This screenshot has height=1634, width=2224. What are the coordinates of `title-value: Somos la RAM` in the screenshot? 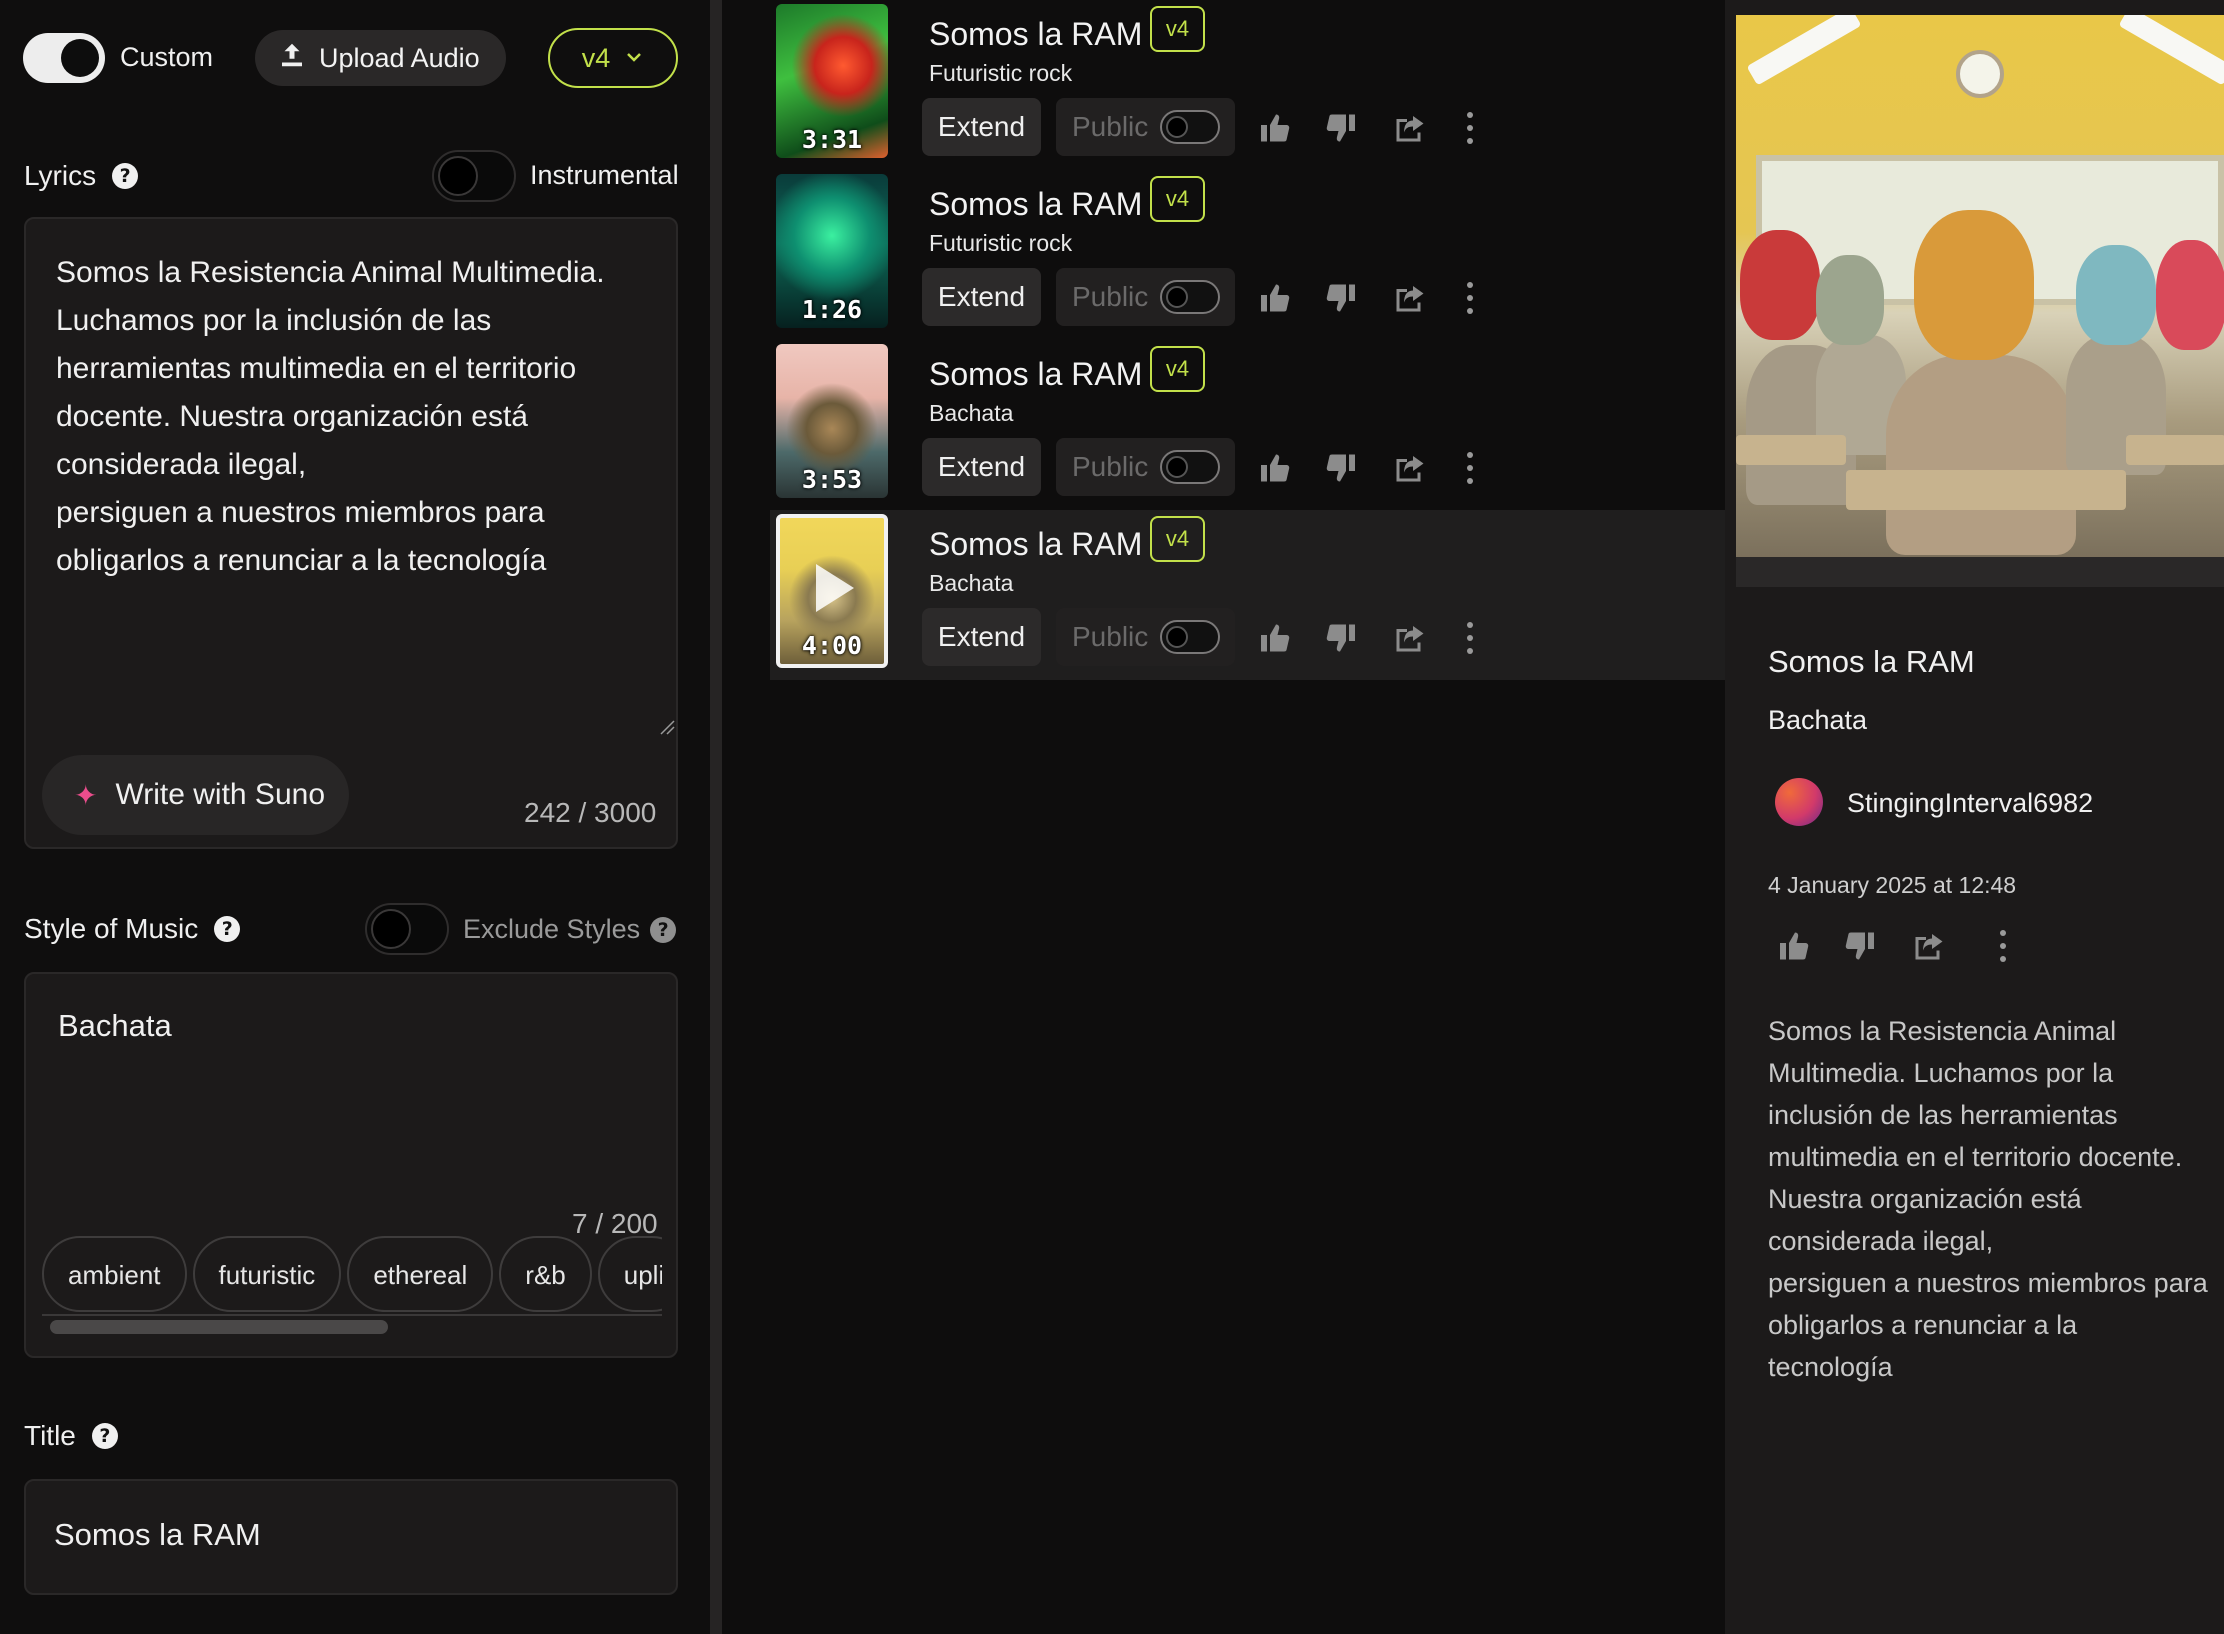 It's located at (157, 1535).